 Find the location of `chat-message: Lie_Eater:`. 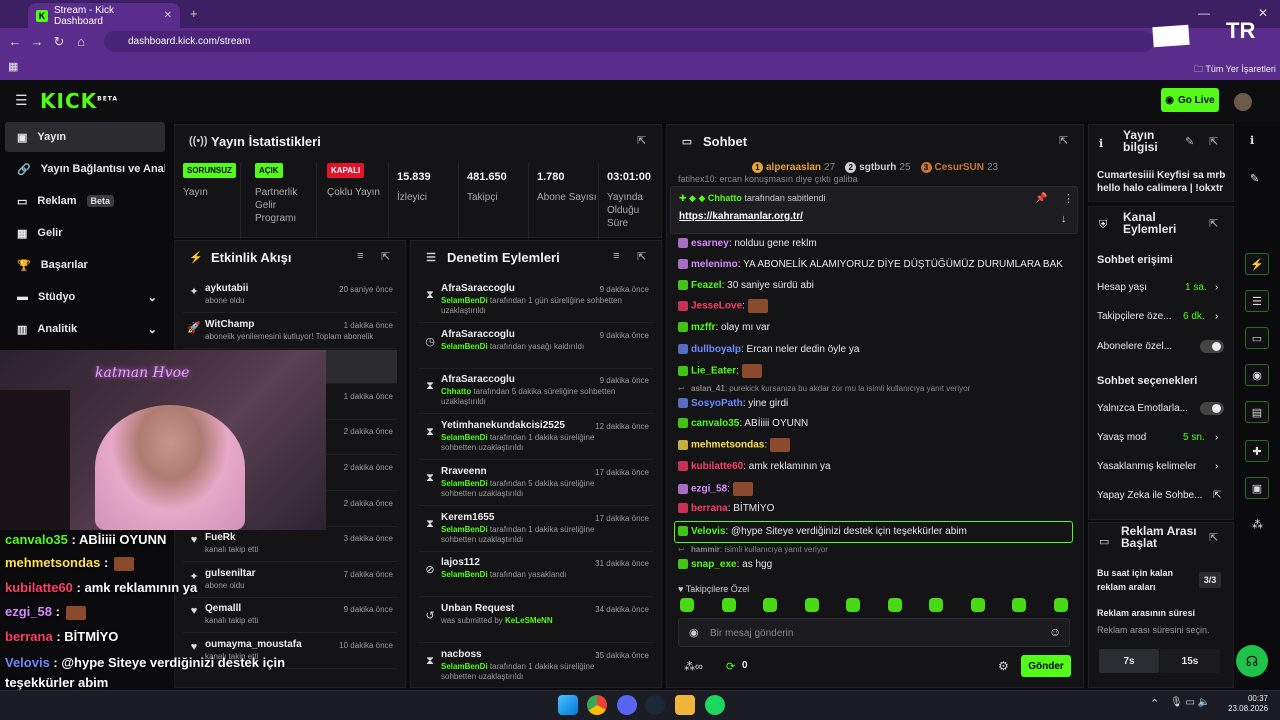

chat-message: Lie_Eater: is located at coordinates (720, 371).